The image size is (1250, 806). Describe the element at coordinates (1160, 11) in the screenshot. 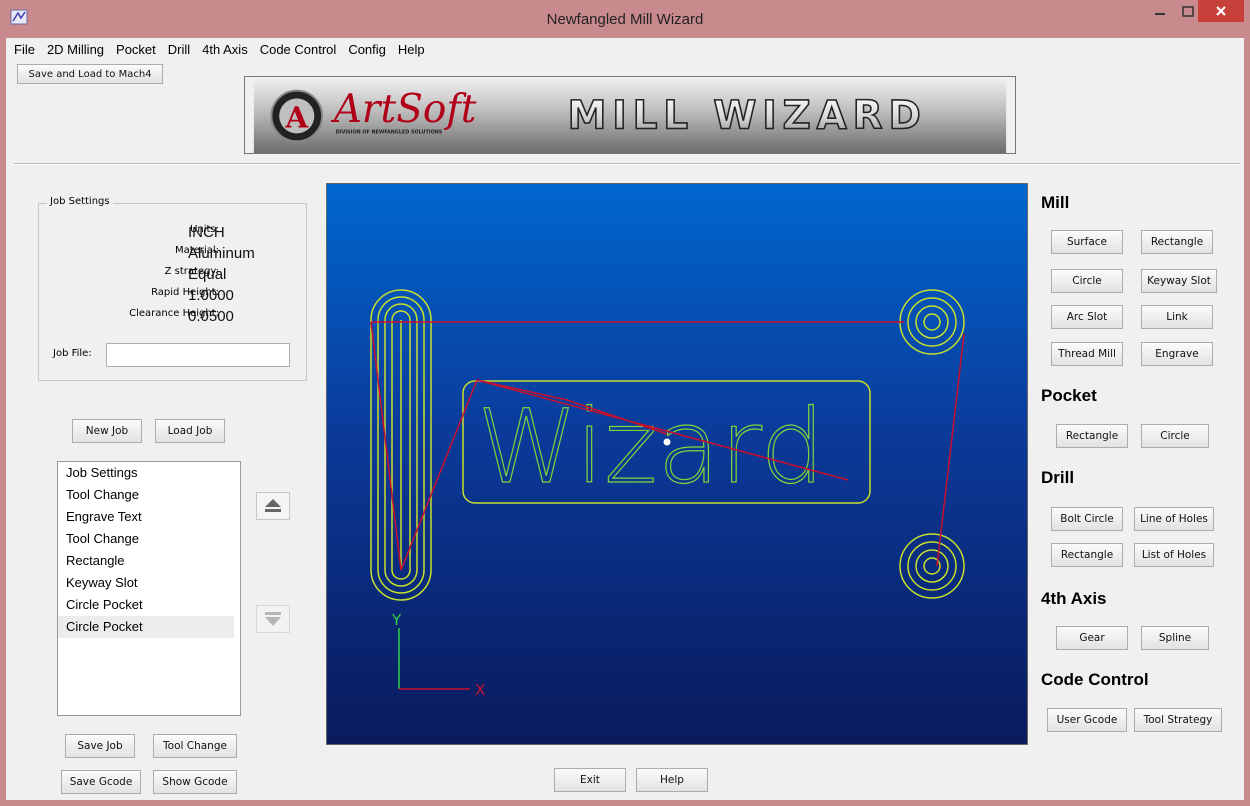

I see `minimize-button` at that location.